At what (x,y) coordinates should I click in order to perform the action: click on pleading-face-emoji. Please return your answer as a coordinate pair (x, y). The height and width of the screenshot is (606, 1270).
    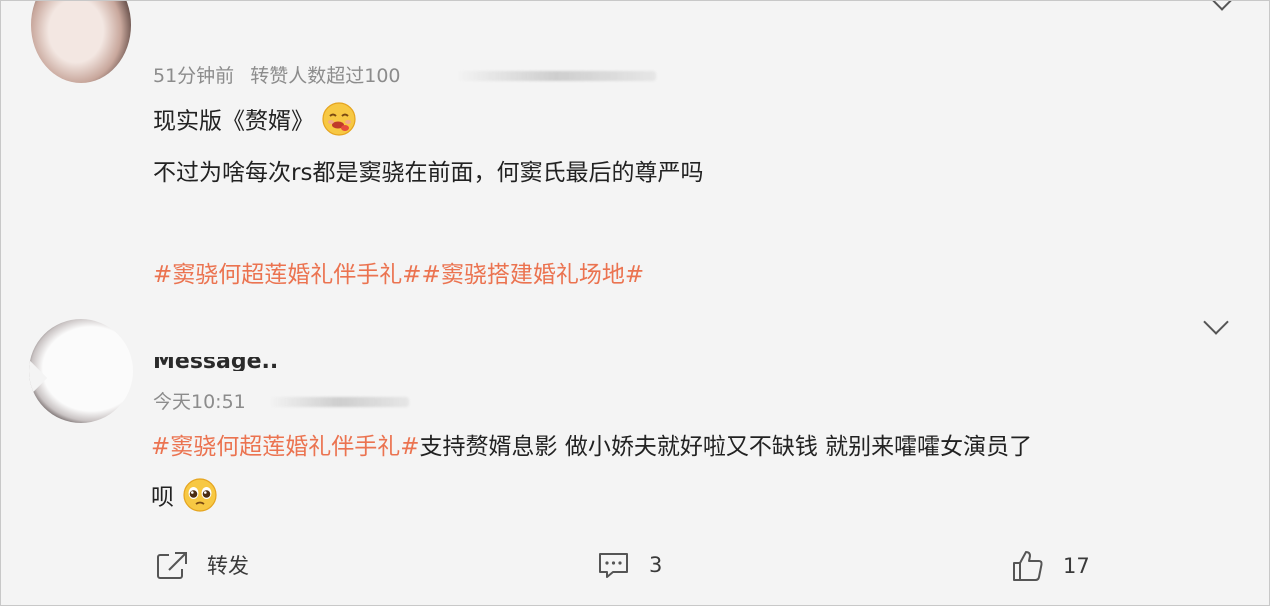
    Looking at the image, I should click on (200, 498).